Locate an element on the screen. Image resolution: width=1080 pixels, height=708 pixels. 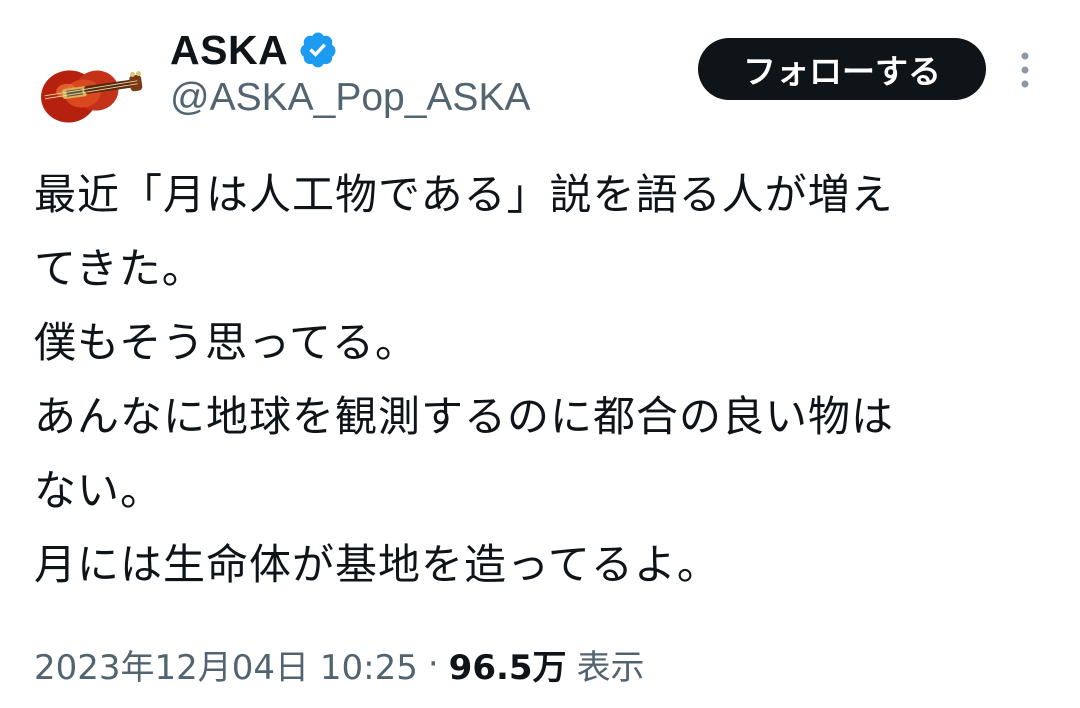
tweet-text-line: てきた。 is located at coordinates (119, 268).